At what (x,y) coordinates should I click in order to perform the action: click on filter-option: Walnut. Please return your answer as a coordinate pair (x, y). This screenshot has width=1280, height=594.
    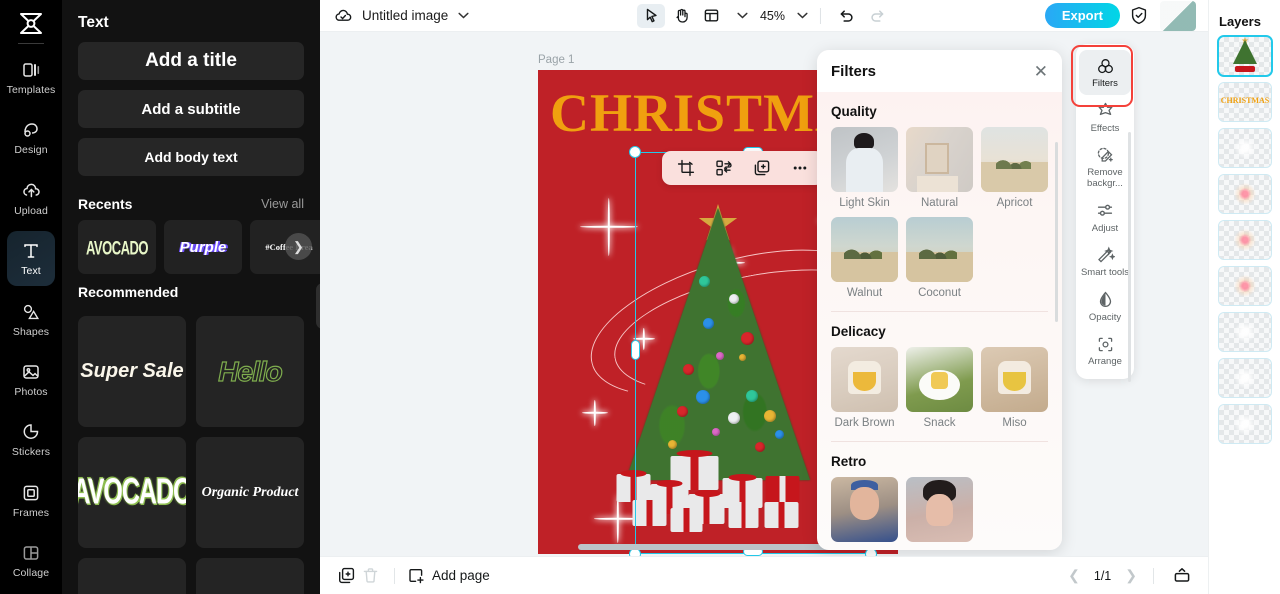
    Looking at the image, I should click on (864, 258).